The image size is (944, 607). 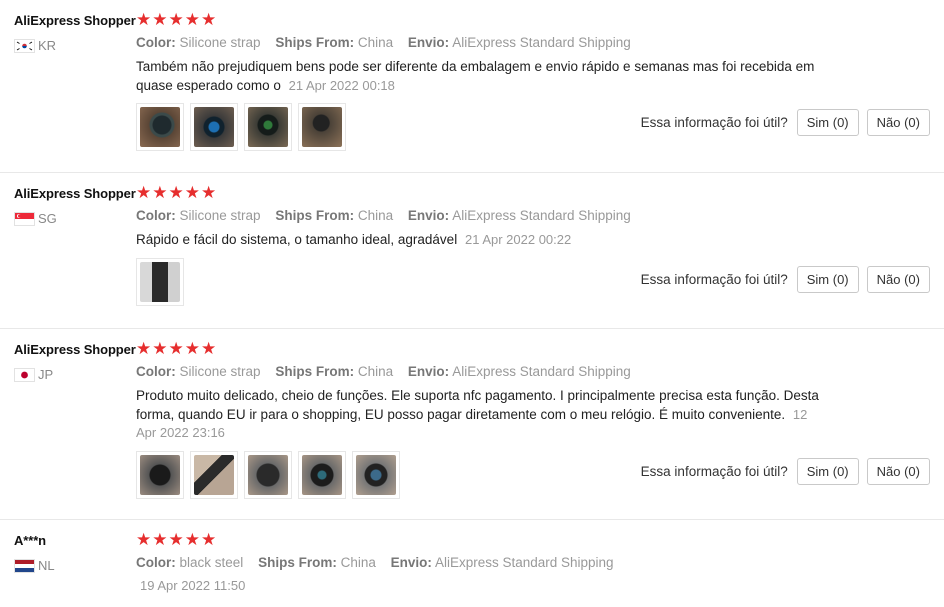 I want to click on flag-kr-icon, so click(x=24, y=46).